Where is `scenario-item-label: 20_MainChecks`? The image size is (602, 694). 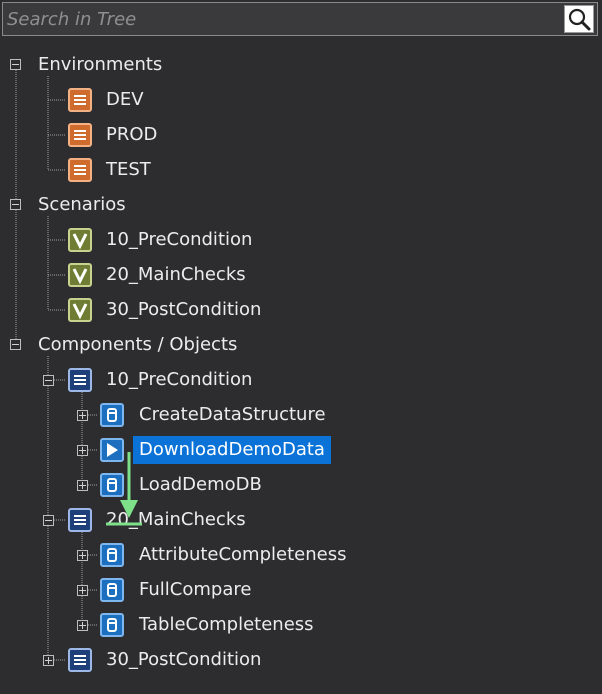 scenario-item-label: 20_MainChecks is located at coordinates (176, 274).